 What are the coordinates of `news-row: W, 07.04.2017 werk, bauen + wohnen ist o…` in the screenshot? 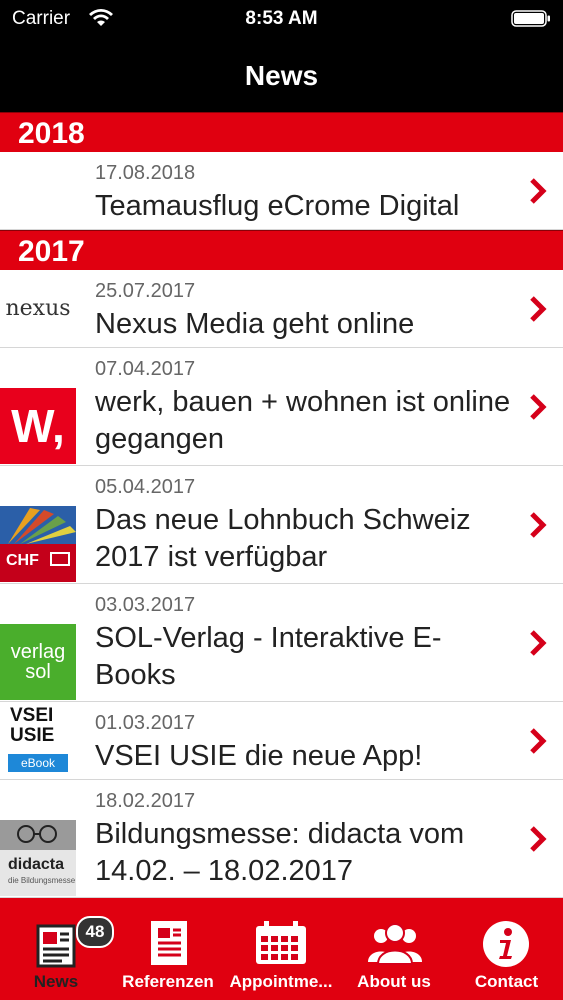 It's located at (281, 407).